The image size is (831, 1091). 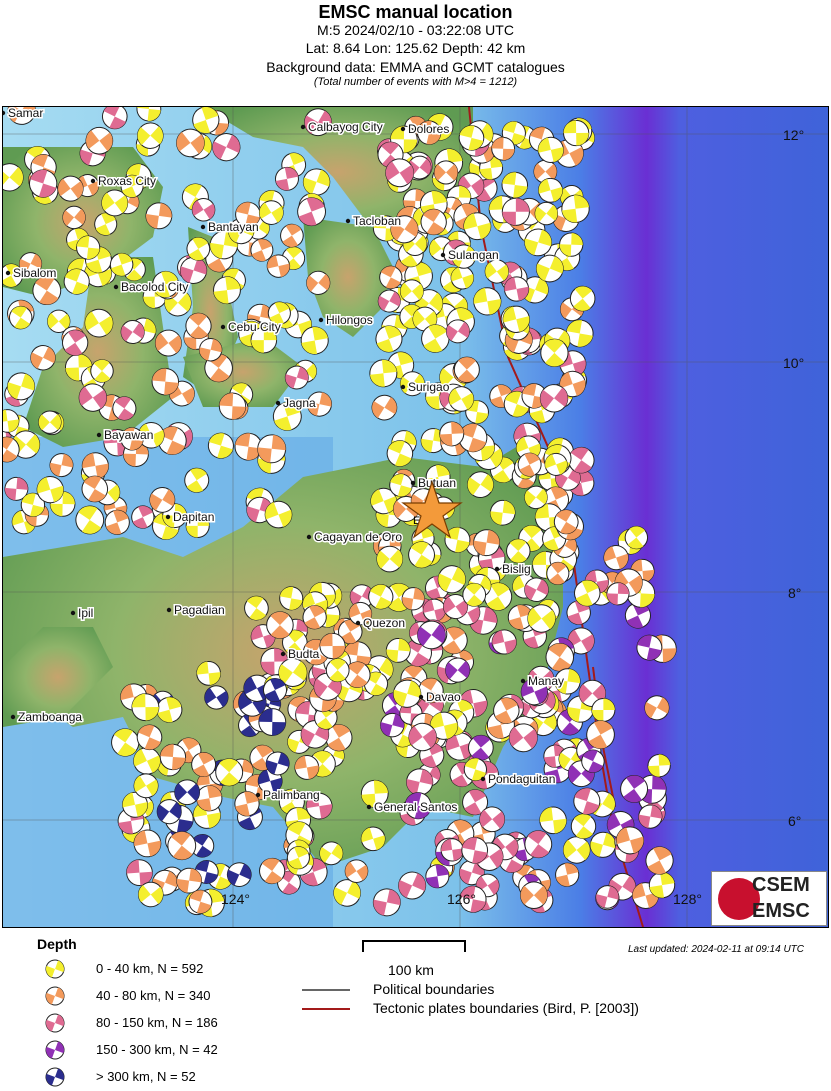 What do you see at coordinates (233, 227) in the screenshot?
I see `city-label: Bantayan` at bounding box center [233, 227].